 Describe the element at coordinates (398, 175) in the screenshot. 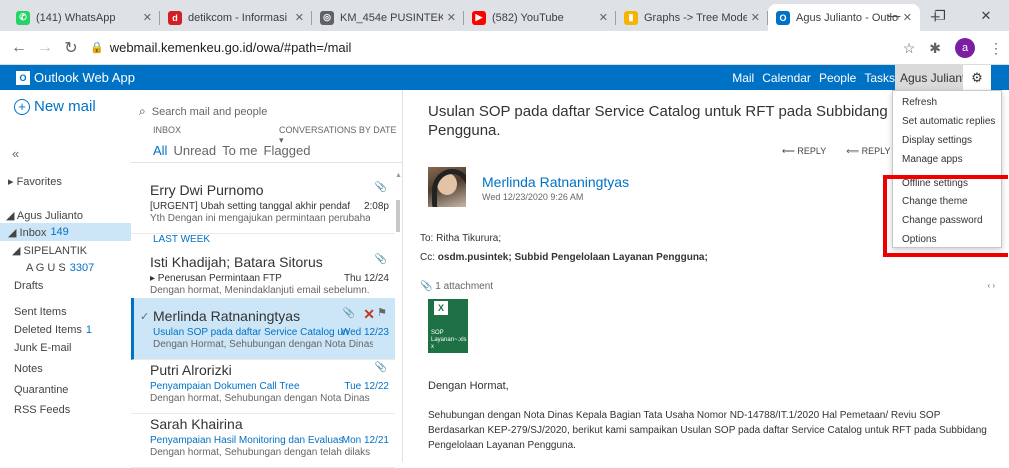

I see `scroll-up-icon: ▲` at that location.